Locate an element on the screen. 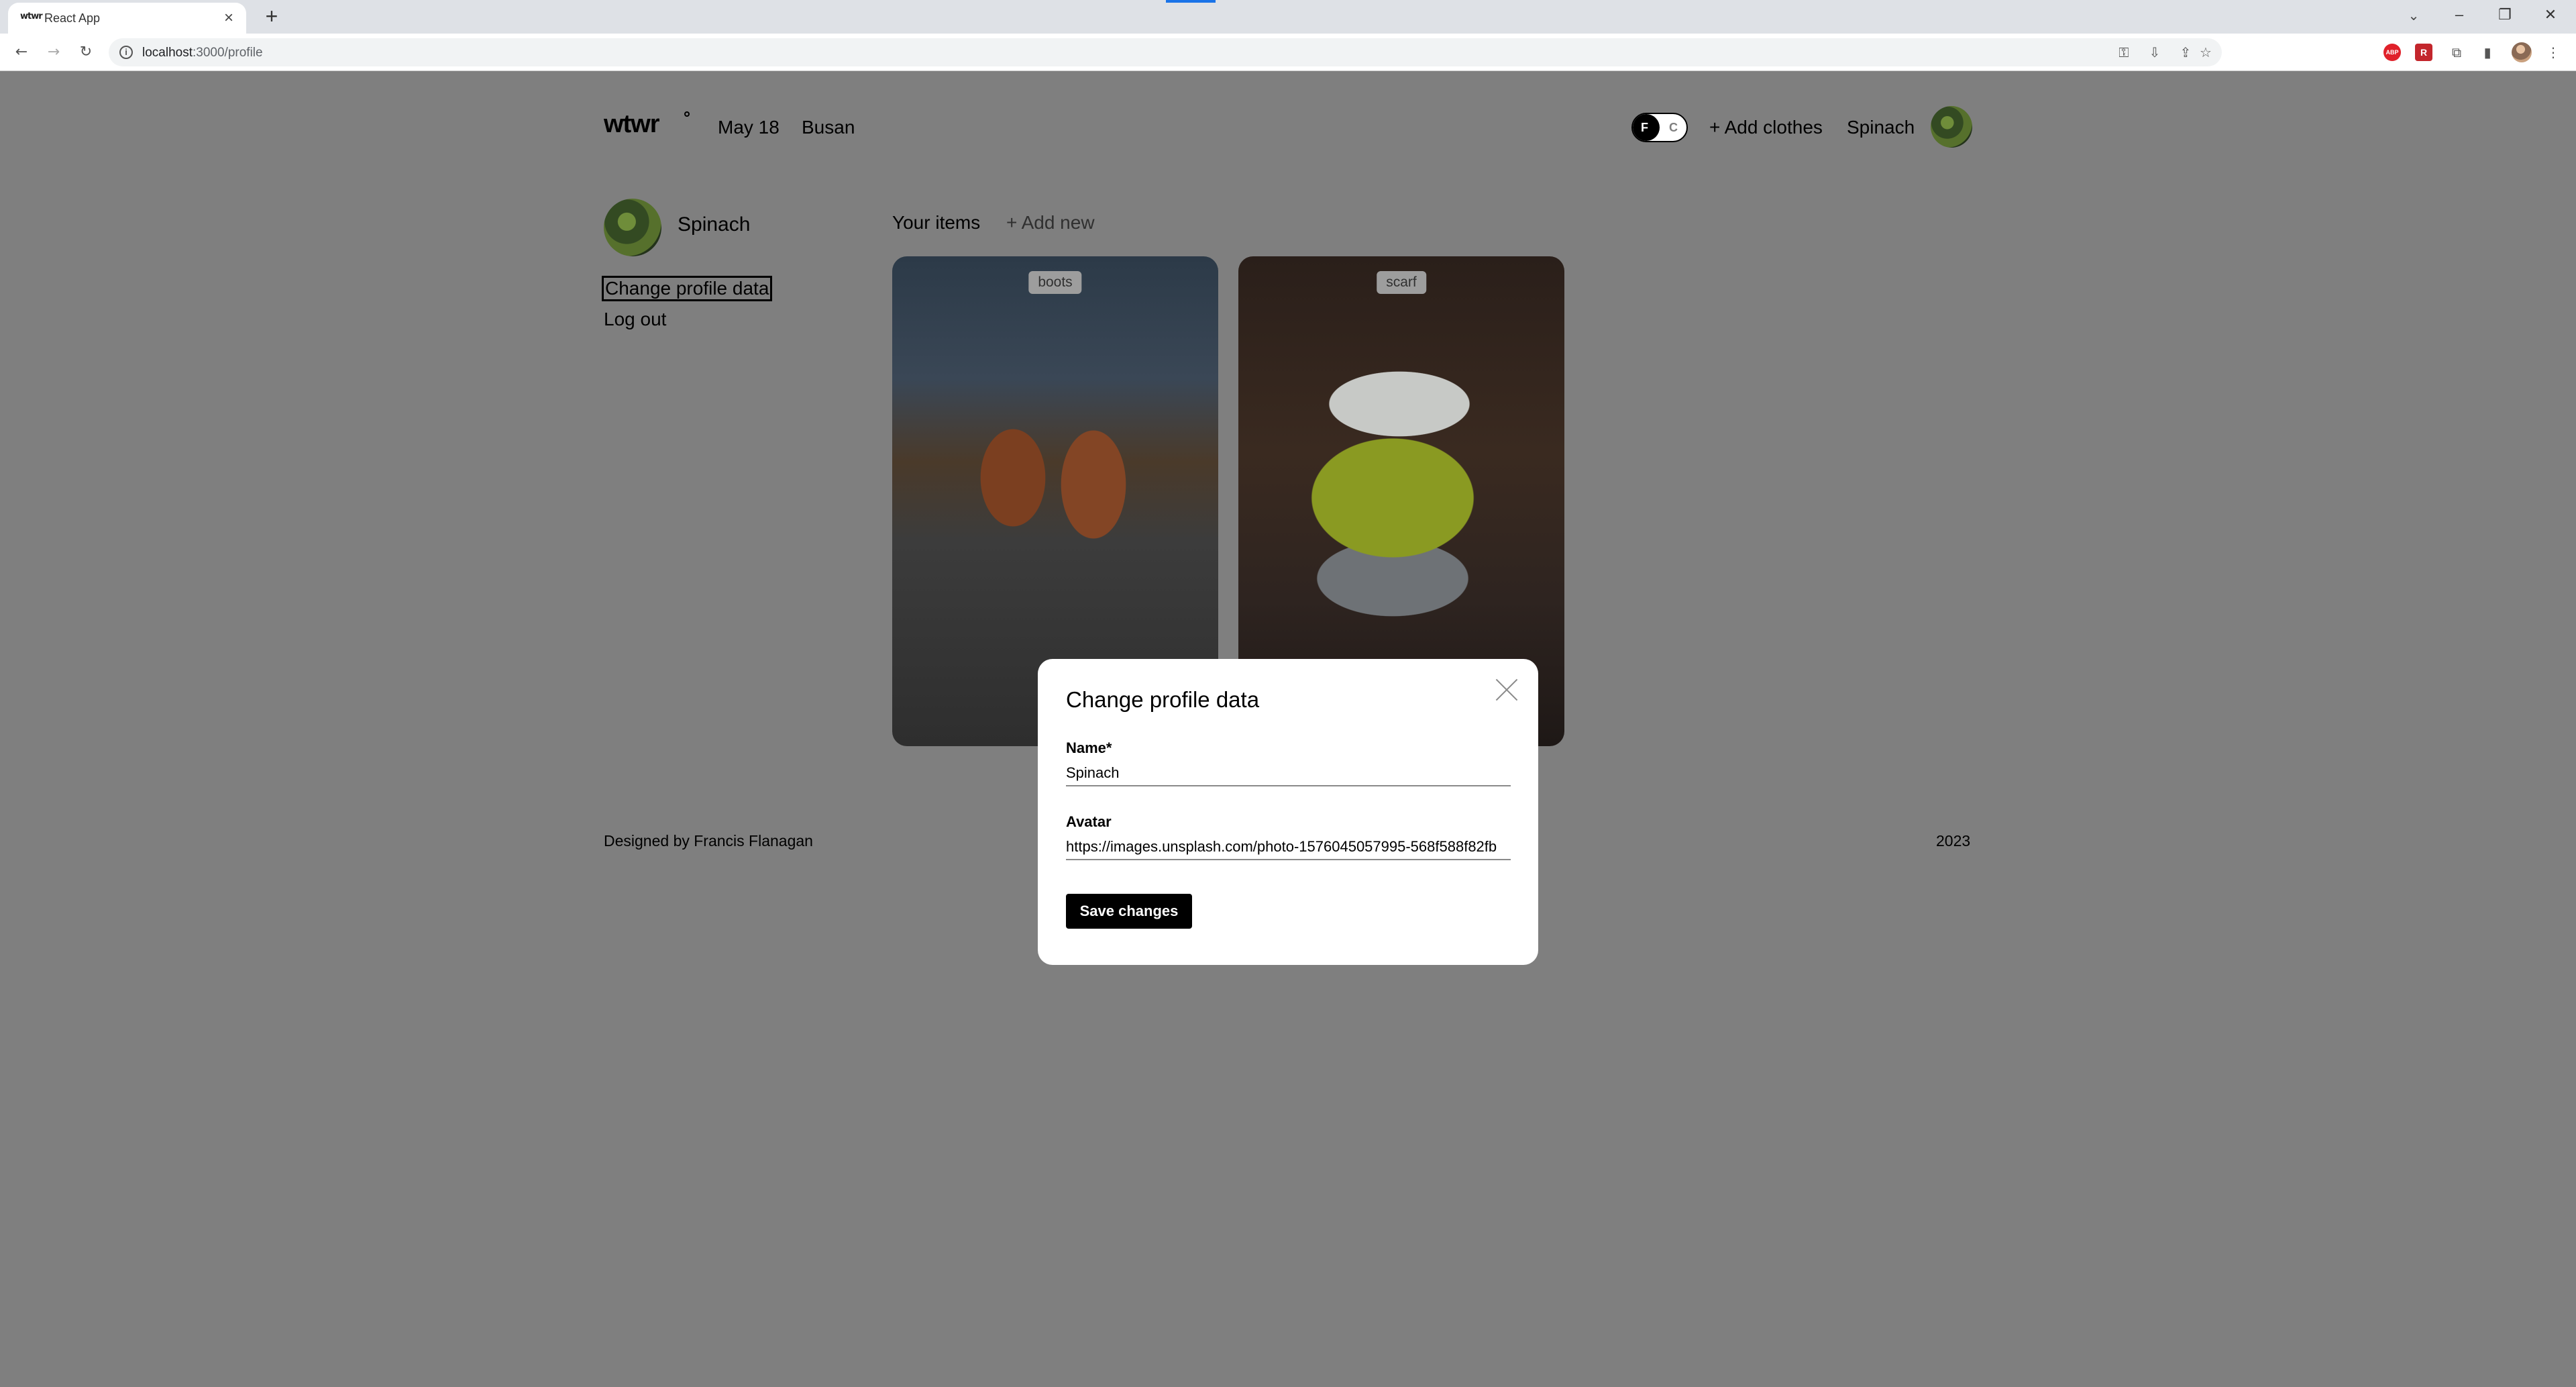  side-panel-icon: ▮ is located at coordinates (2487, 52).